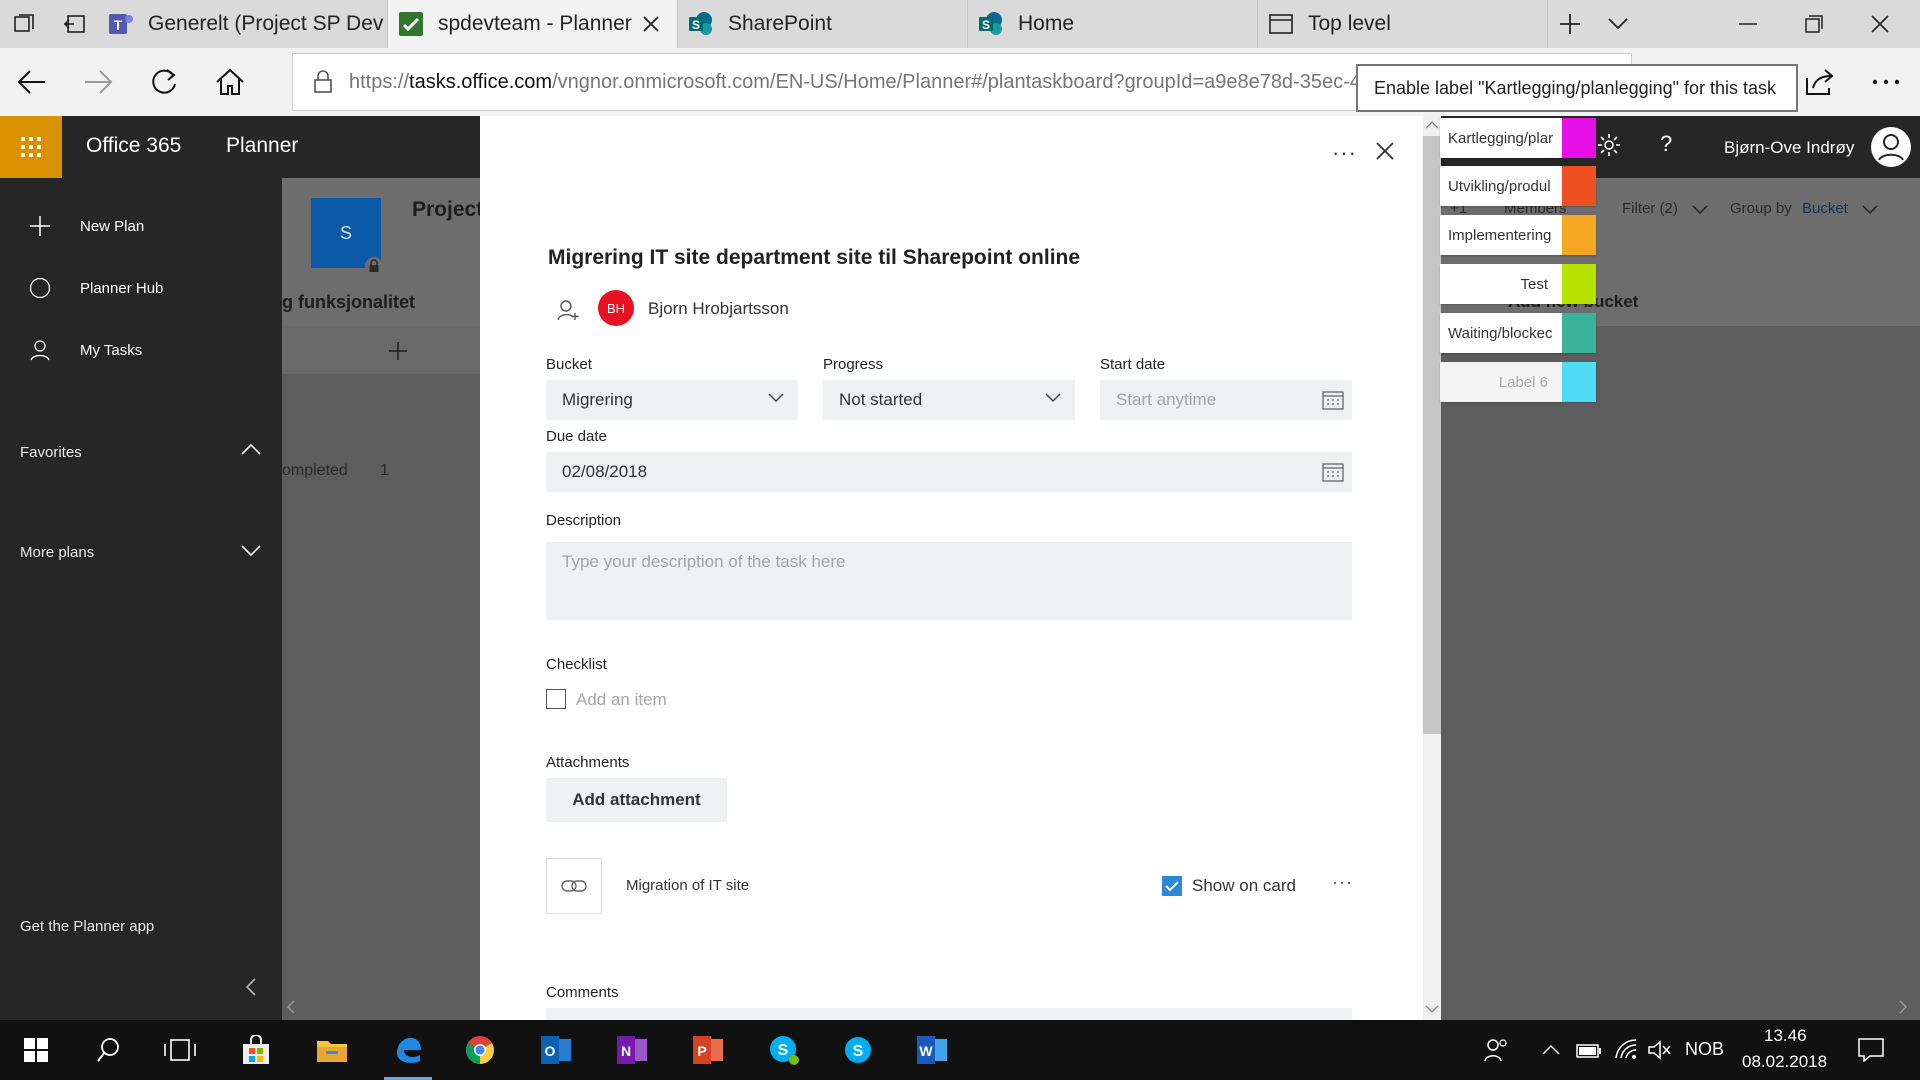  Describe the element at coordinates (823, 24) in the screenshot. I see `browser-tab-sharepoint: S SharePoint` at that location.